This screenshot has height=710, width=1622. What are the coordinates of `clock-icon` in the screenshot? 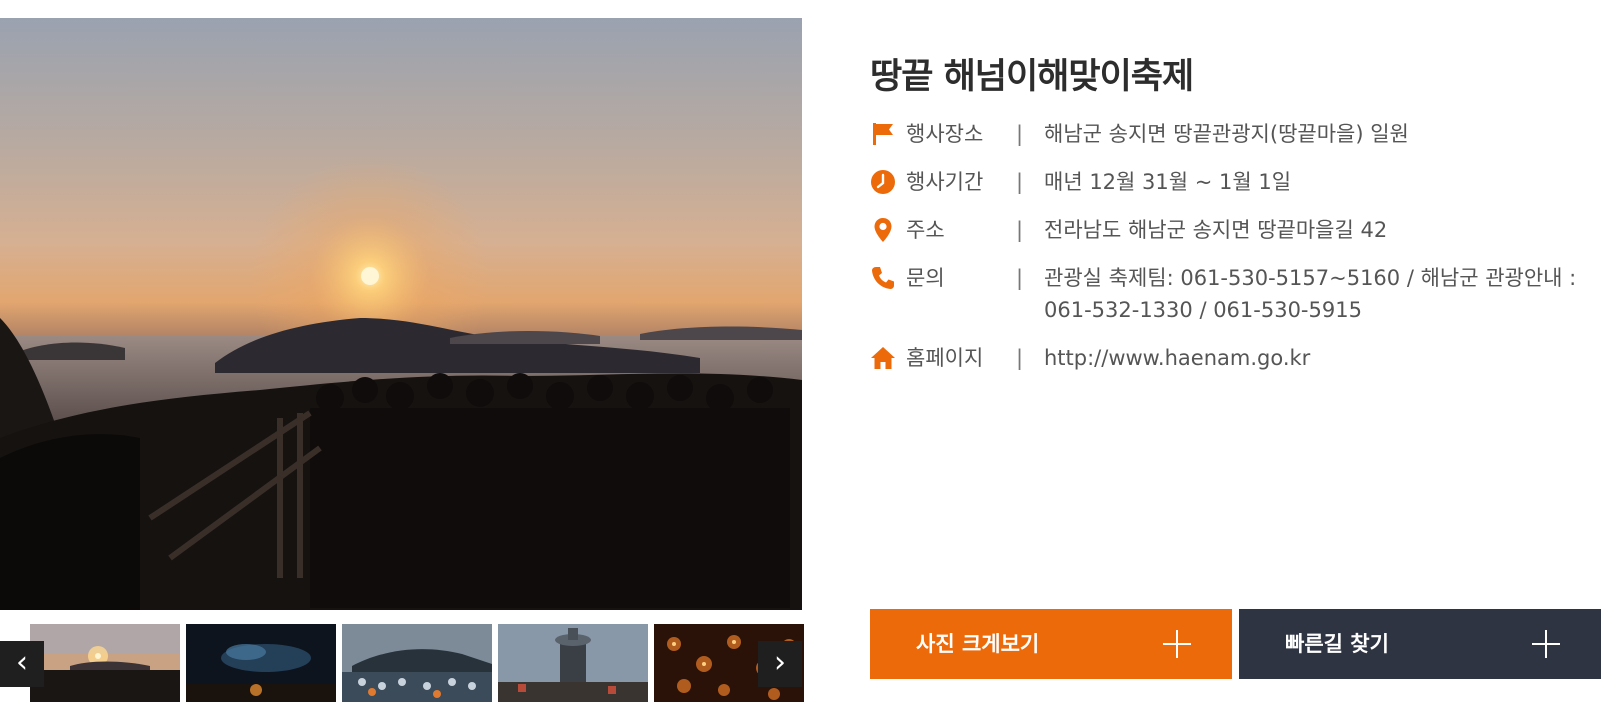 It's located at (883, 182).